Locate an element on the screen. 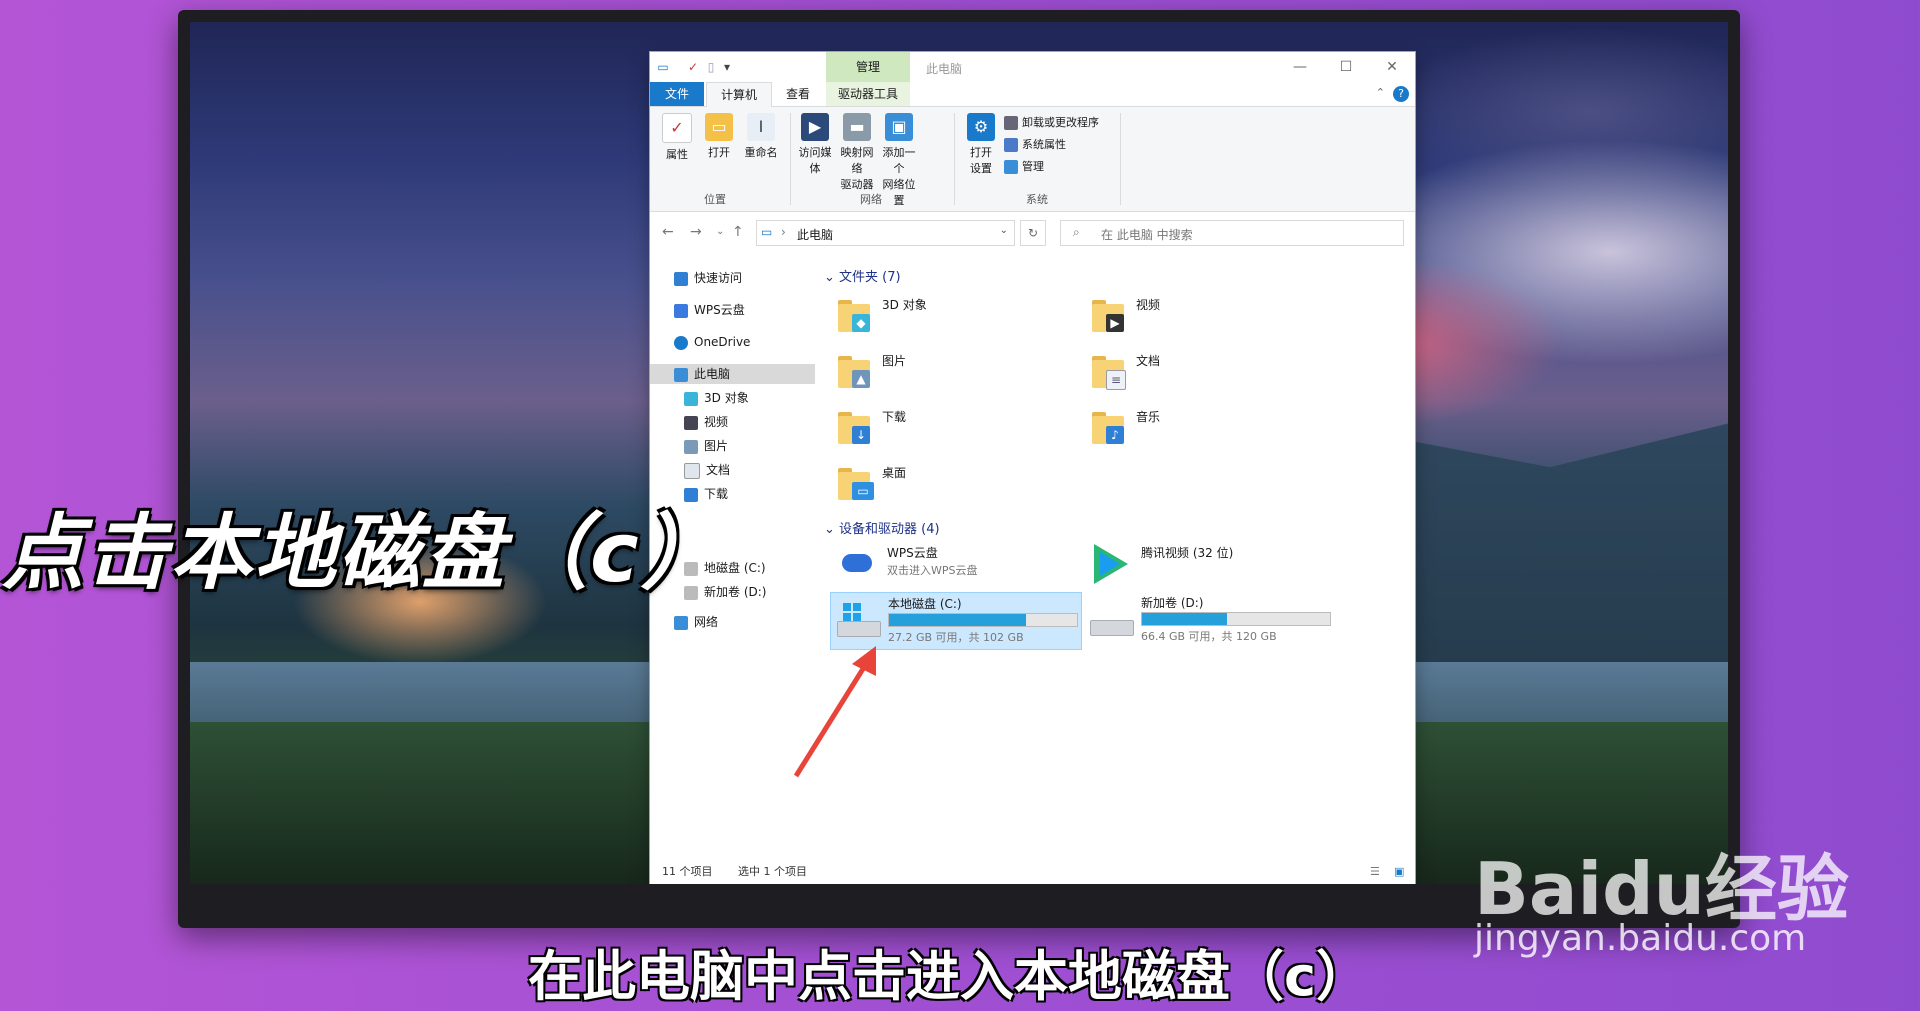 Image resolution: width=1920 pixels, height=1011 pixels. nav-item-this-pc: 此电脑 is located at coordinates (732, 374).